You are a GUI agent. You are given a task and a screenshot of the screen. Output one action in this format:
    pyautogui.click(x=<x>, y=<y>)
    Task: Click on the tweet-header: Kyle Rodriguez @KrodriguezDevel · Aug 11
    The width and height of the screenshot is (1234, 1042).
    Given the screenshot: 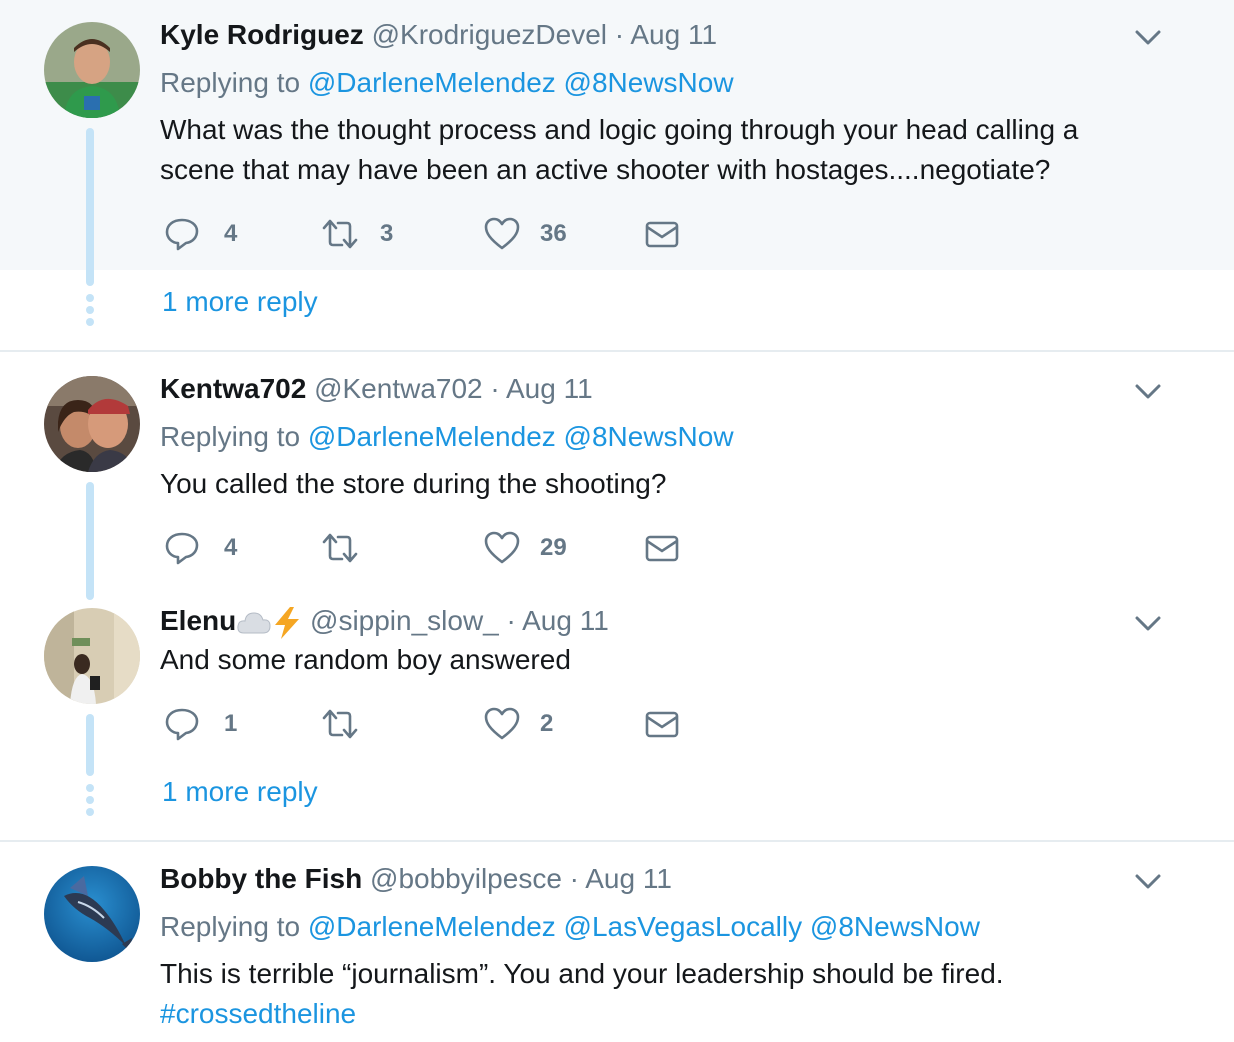 What is the action you would take?
    pyautogui.click(x=438, y=35)
    